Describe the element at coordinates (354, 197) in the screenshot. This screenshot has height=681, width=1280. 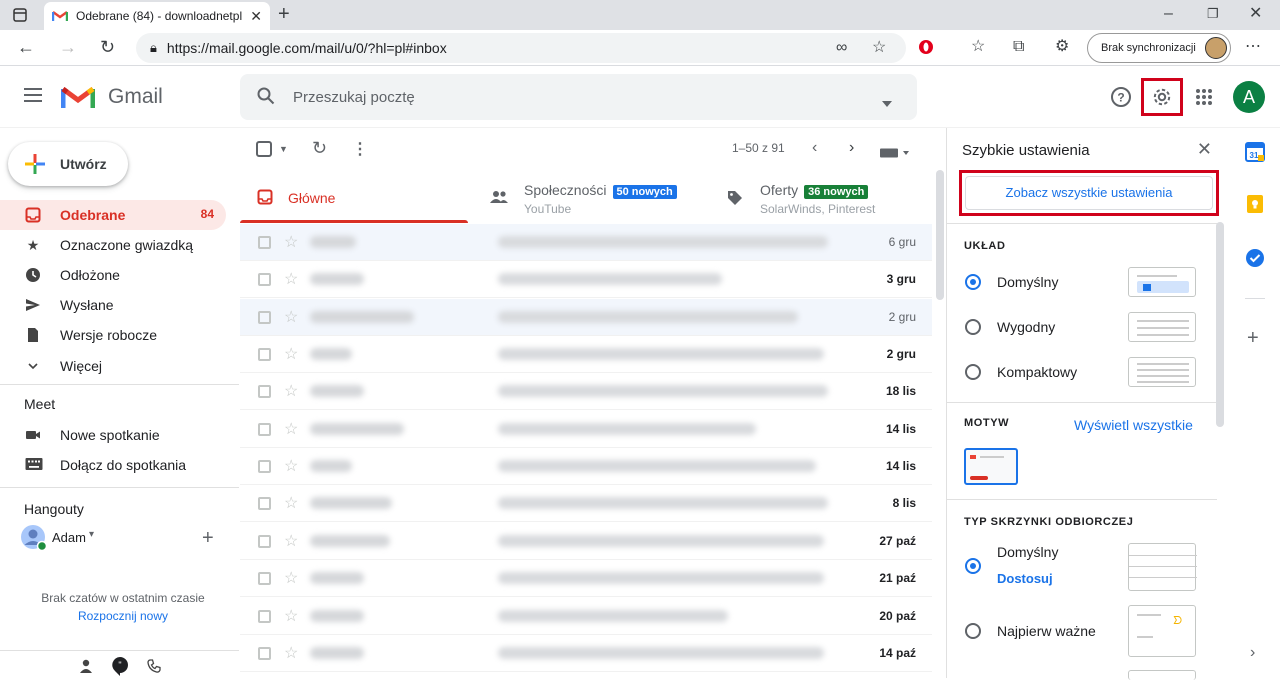
I see `tab-primary: Główne` at that location.